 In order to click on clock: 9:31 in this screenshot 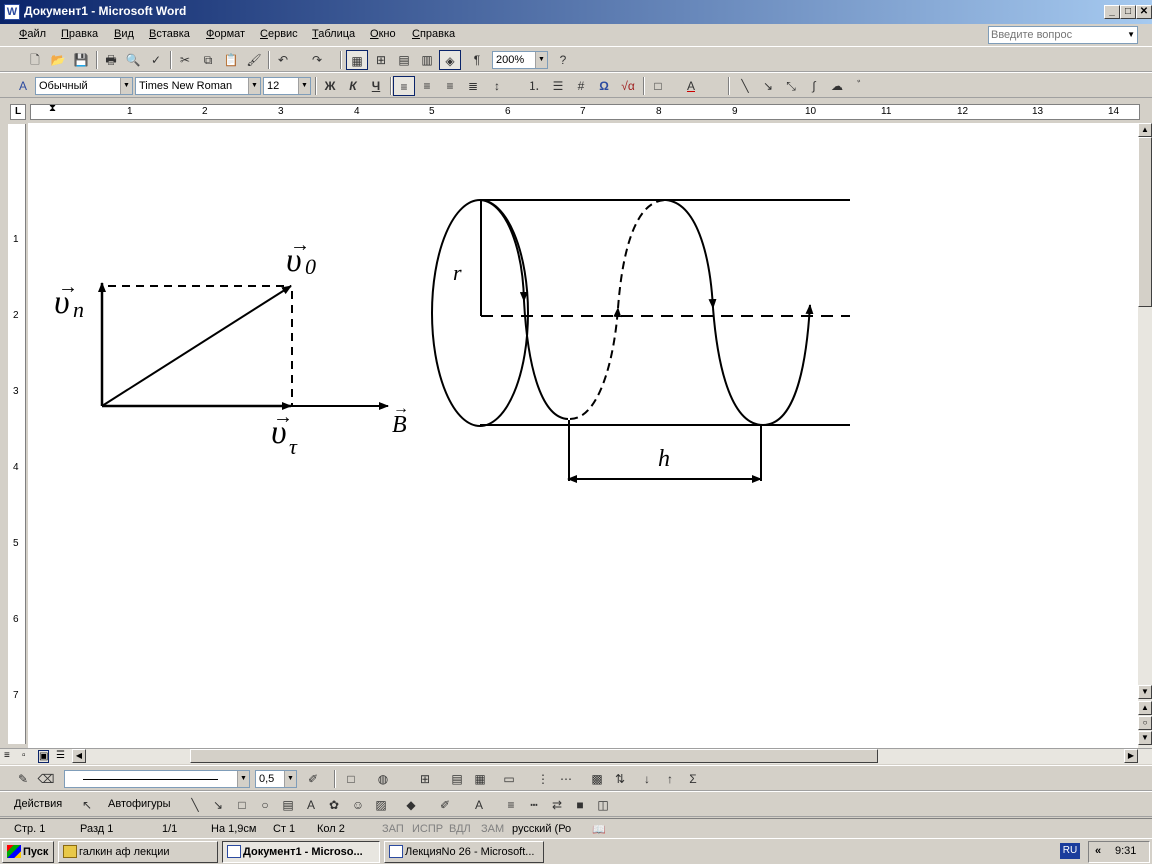, I will do `click(1125, 851)`.